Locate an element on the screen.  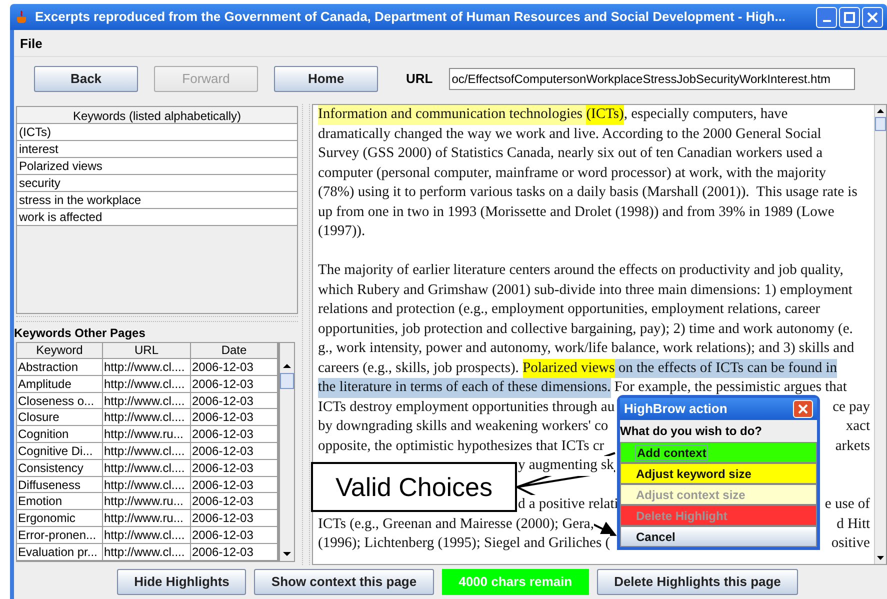
action-button: Hide Highlights is located at coordinates (181, 582).